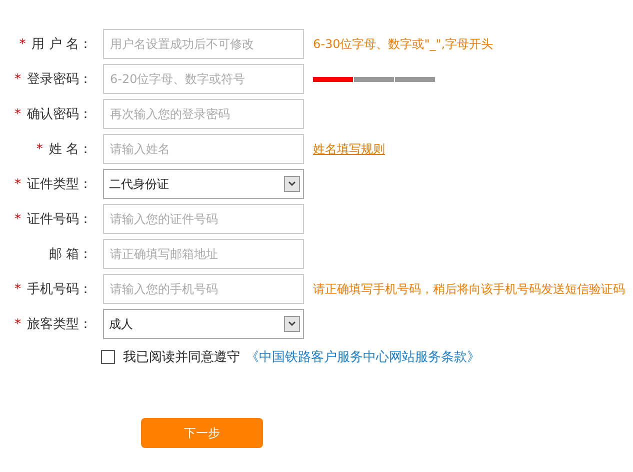  Describe the element at coordinates (469, 289) in the screenshot. I see `hint-text: 请正确填写手机号码，稍后将向该手机号码发送短信验证码` at that location.